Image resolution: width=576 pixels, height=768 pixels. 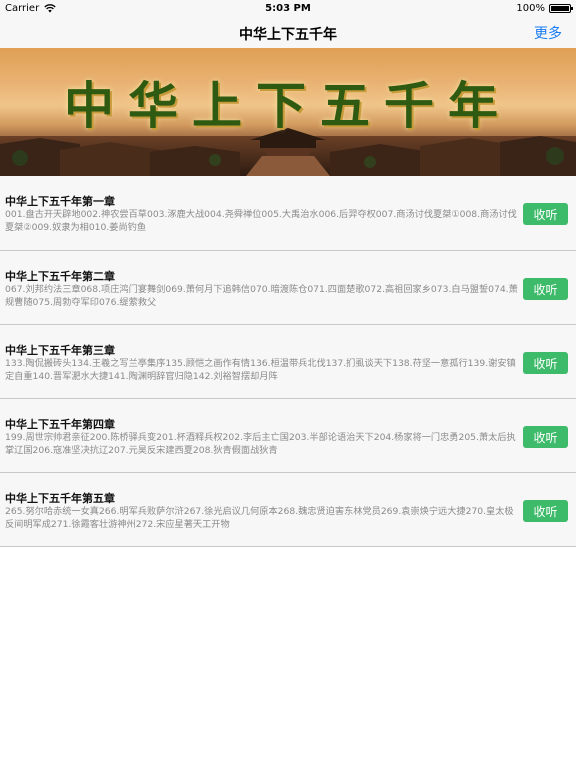 I want to click on chapter-title: 中华上下五千年第五章, so click(x=60, y=498).